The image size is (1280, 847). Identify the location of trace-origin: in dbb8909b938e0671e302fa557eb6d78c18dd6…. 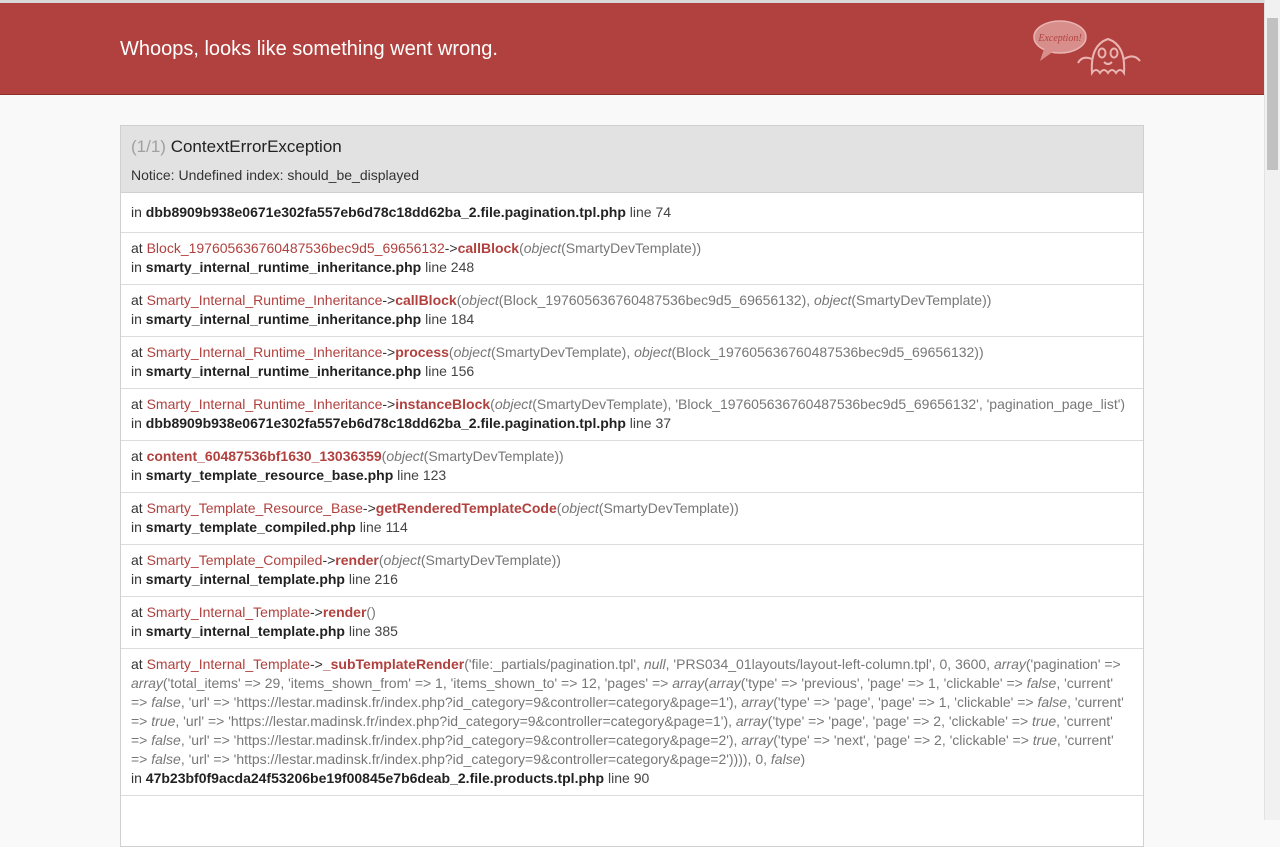
(632, 213).